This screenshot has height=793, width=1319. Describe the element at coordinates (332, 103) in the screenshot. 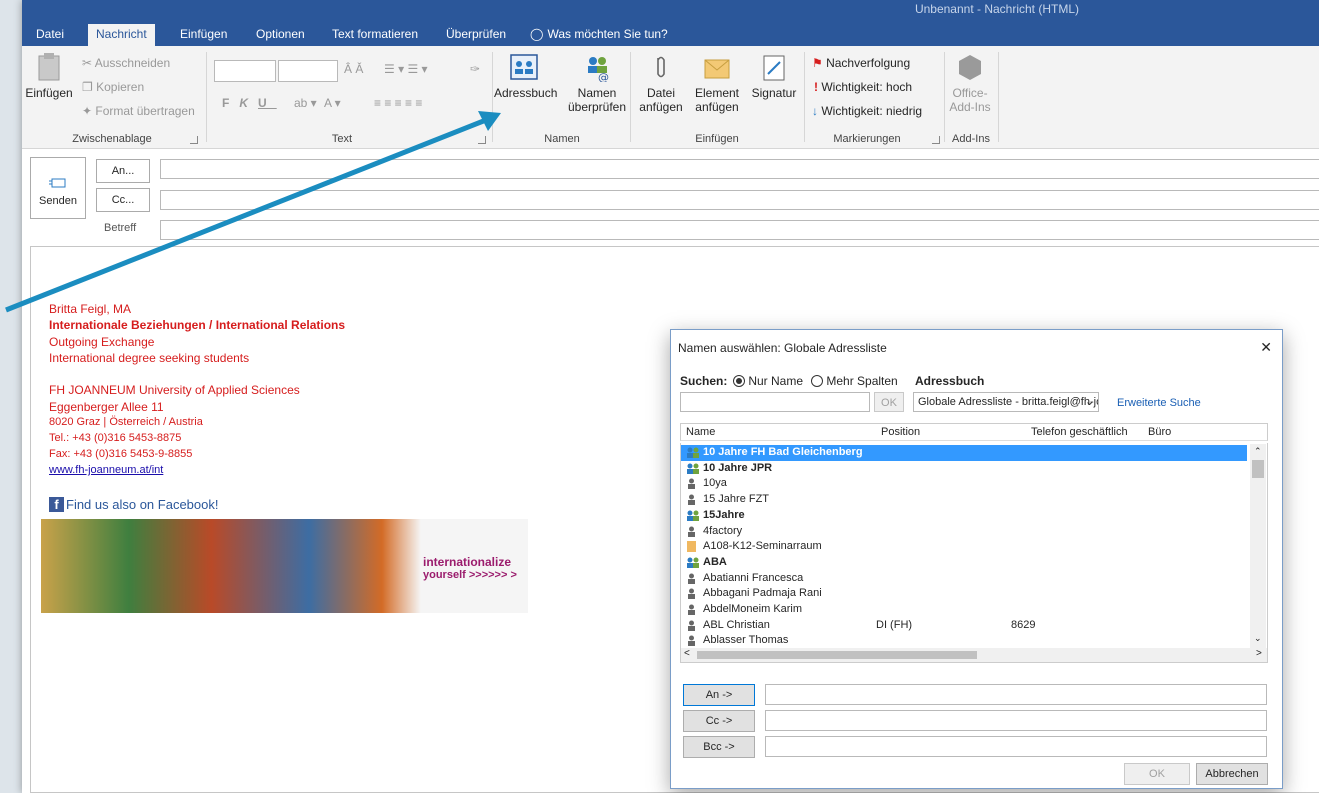

I see `font-color-button: A ▾` at that location.